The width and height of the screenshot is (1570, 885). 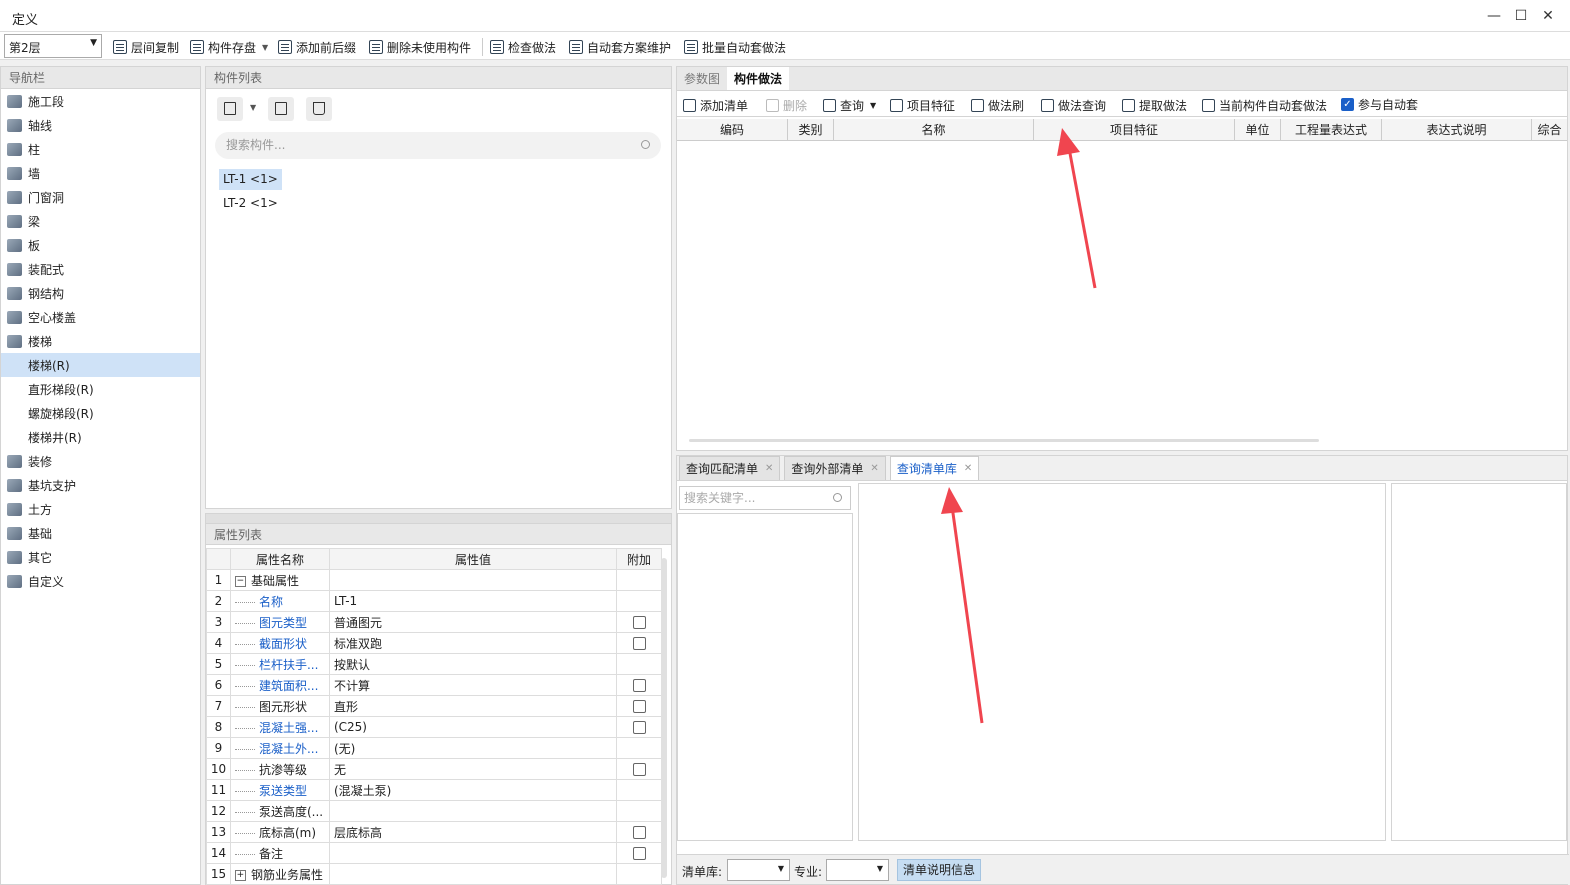 What do you see at coordinates (240, 581) in the screenshot?
I see `collapse-icon: −` at bounding box center [240, 581].